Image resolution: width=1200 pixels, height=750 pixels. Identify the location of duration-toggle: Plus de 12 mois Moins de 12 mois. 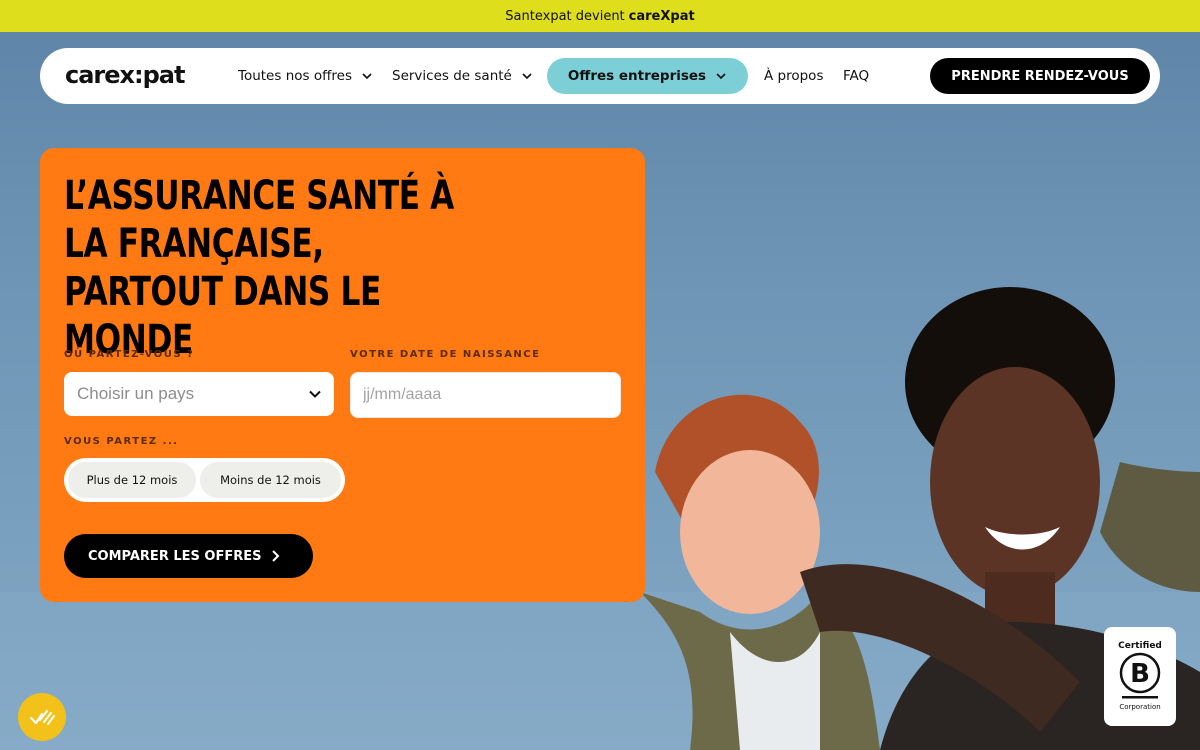
(204, 480).